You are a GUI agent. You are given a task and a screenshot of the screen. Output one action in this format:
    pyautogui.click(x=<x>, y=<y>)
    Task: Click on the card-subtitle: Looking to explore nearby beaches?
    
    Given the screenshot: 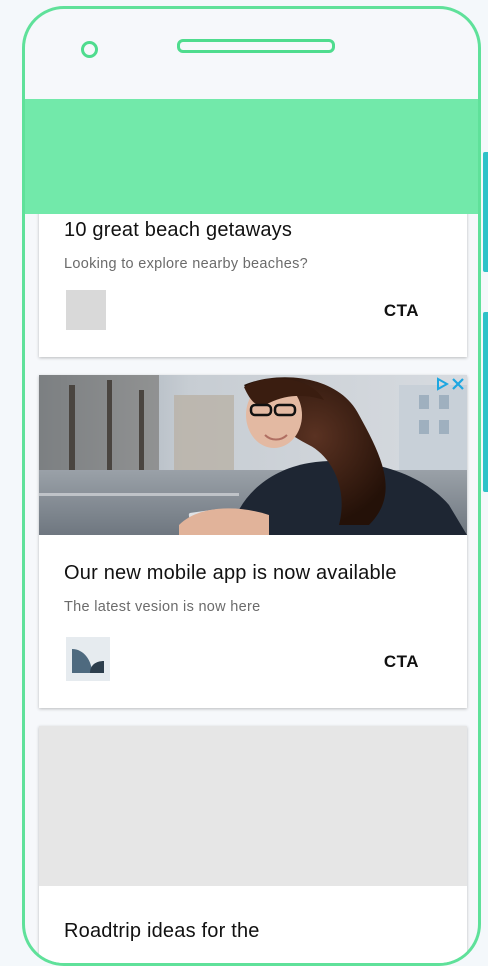 What is the action you would take?
    pyautogui.click(x=186, y=264)
    